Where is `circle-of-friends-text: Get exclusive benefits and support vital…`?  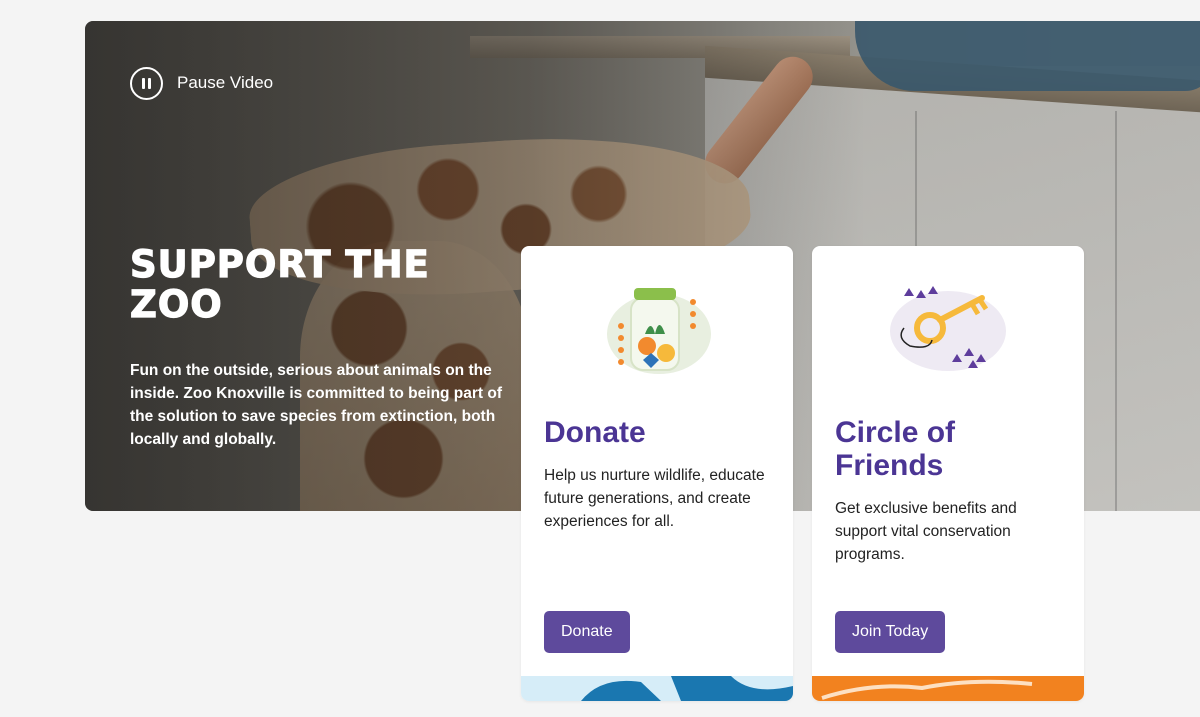 circle-of-friends-text: Get exclusive benefits and support vital… is located at coordinates (926, 531).